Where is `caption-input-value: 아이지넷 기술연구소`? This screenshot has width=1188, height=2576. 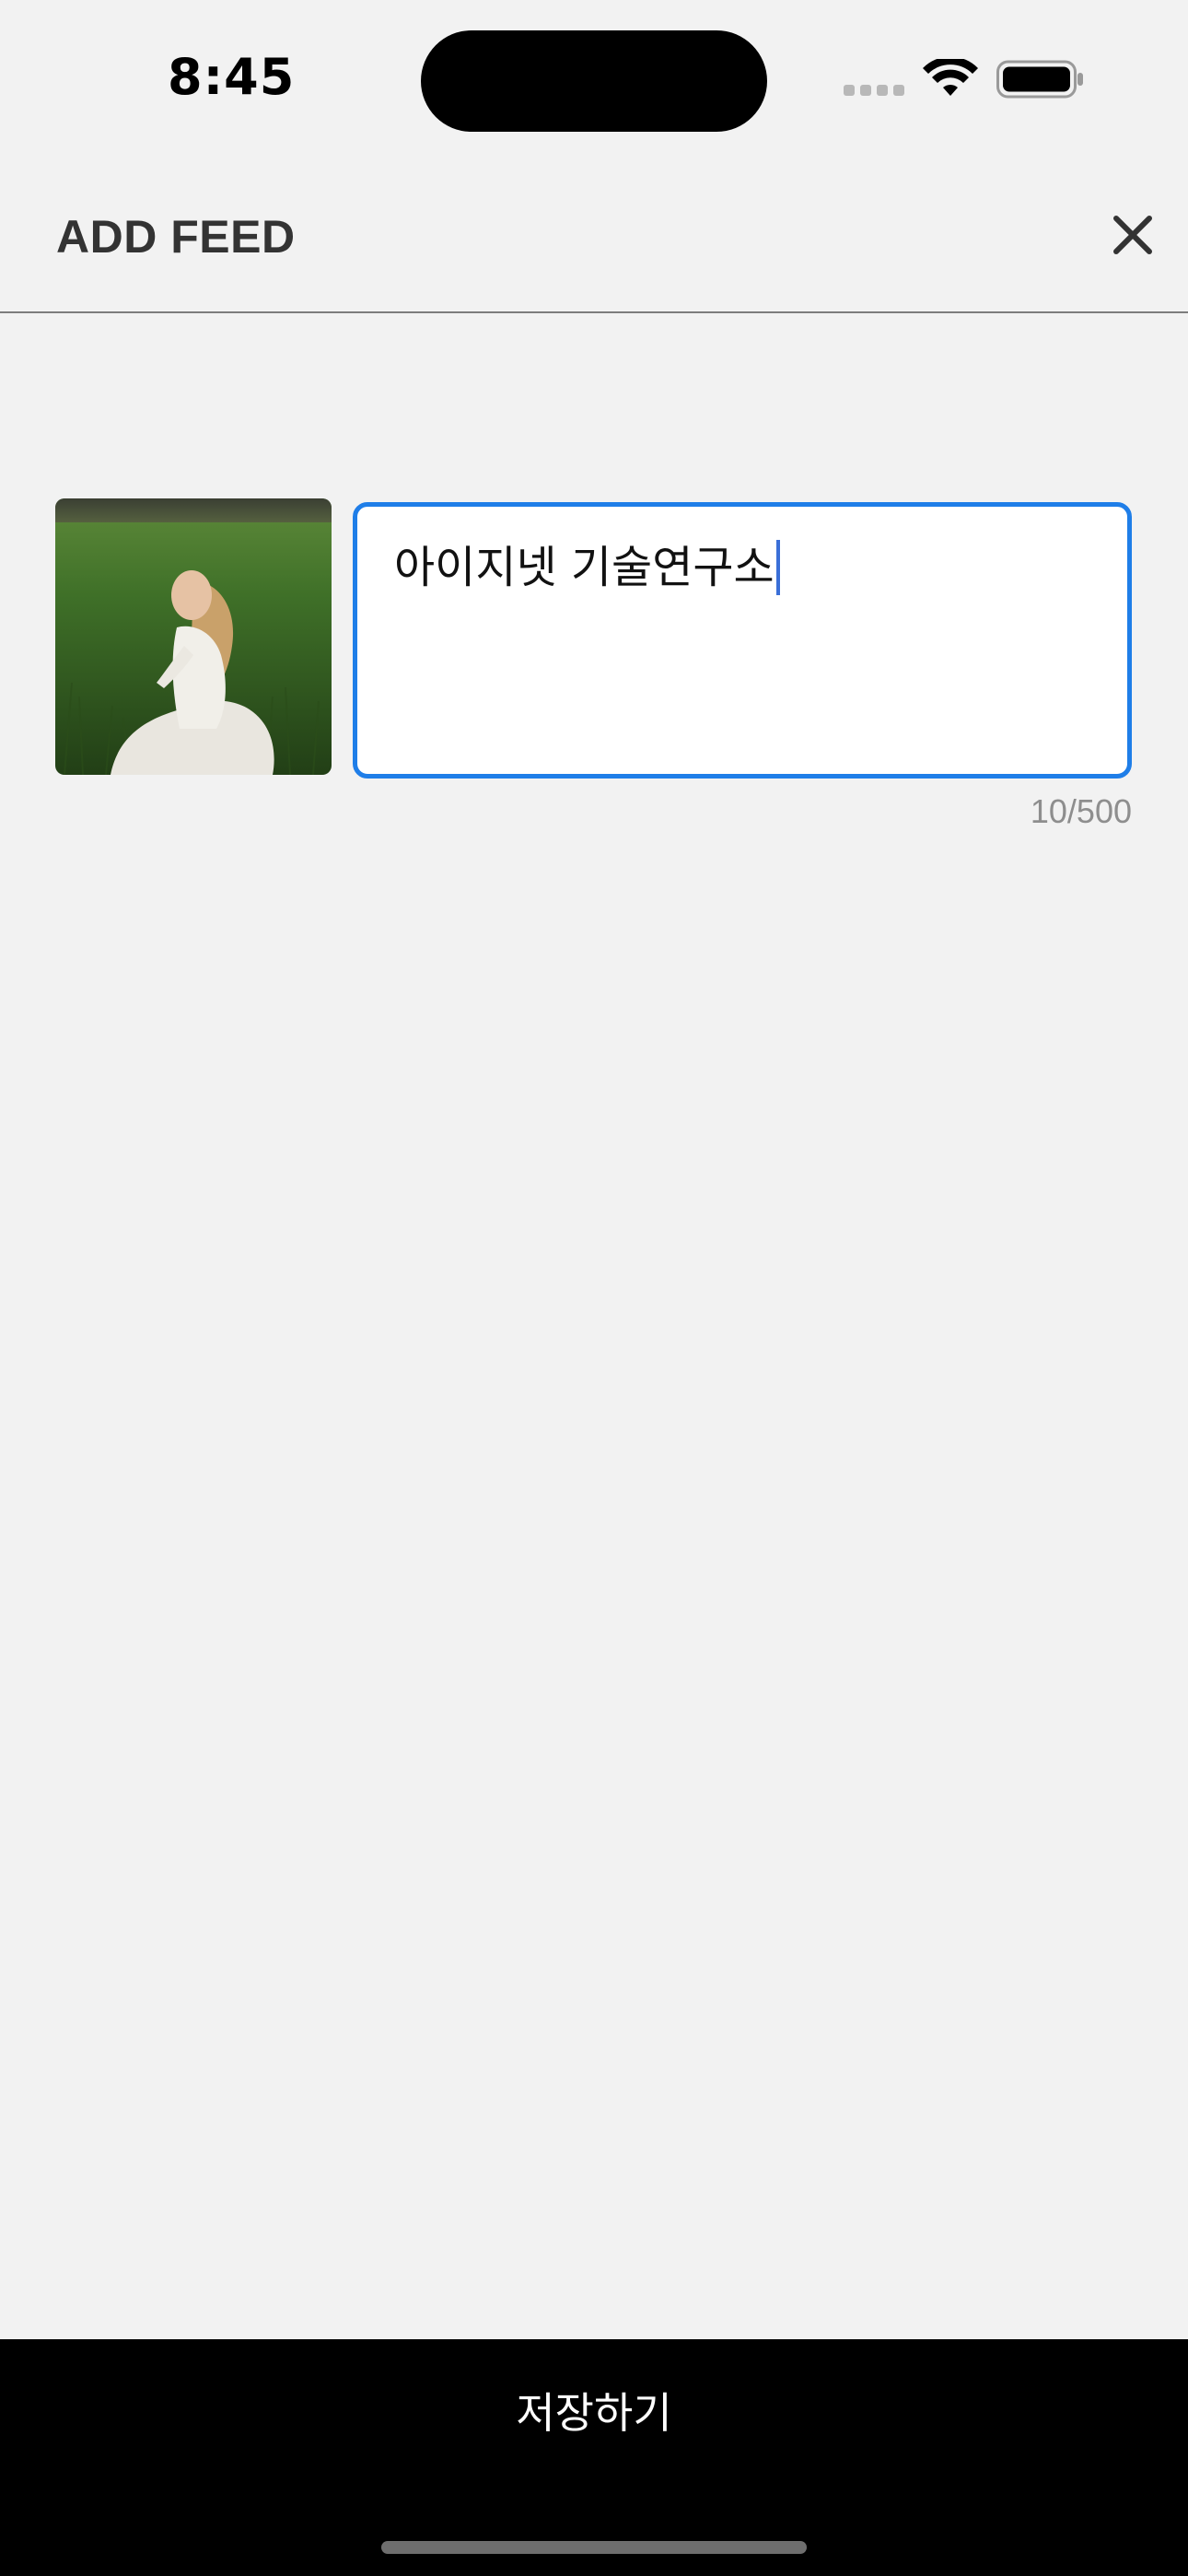 caption-input-value: 아이지넷 기술연구소 is located at coordinates (584, 567).